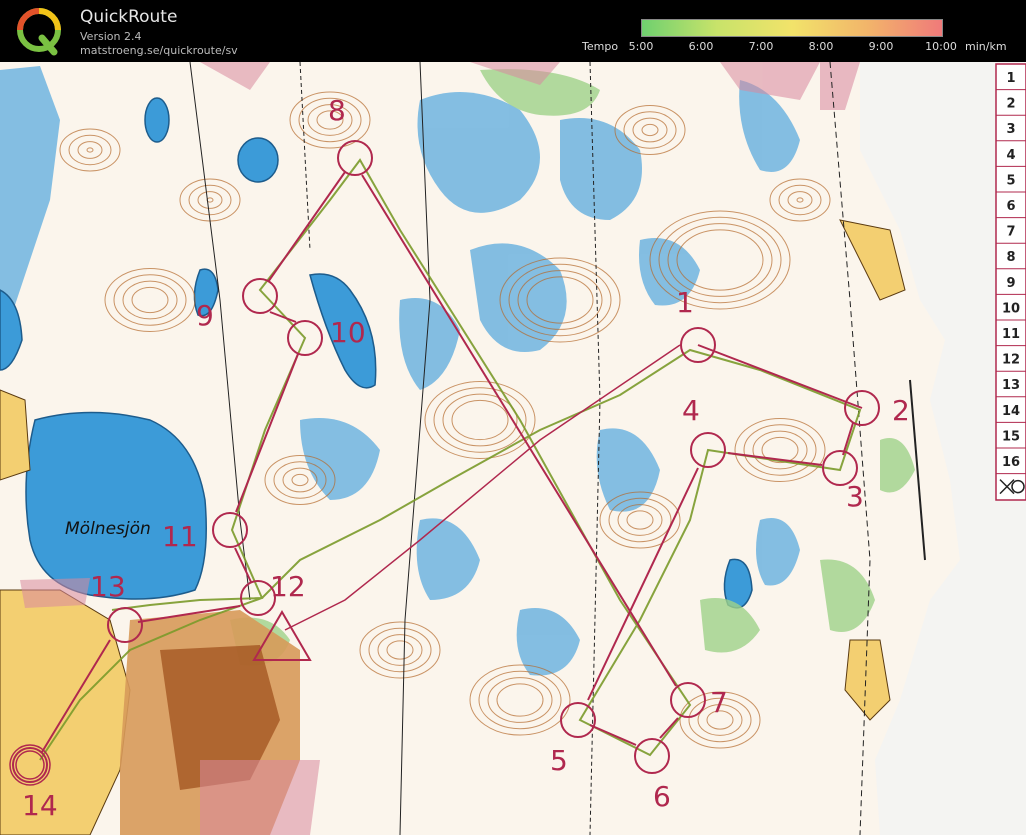  What do you see at coordinates (1011, 308) in the screenshot?
I see `description-row-number: 10` at bounding box center [1011, 308].